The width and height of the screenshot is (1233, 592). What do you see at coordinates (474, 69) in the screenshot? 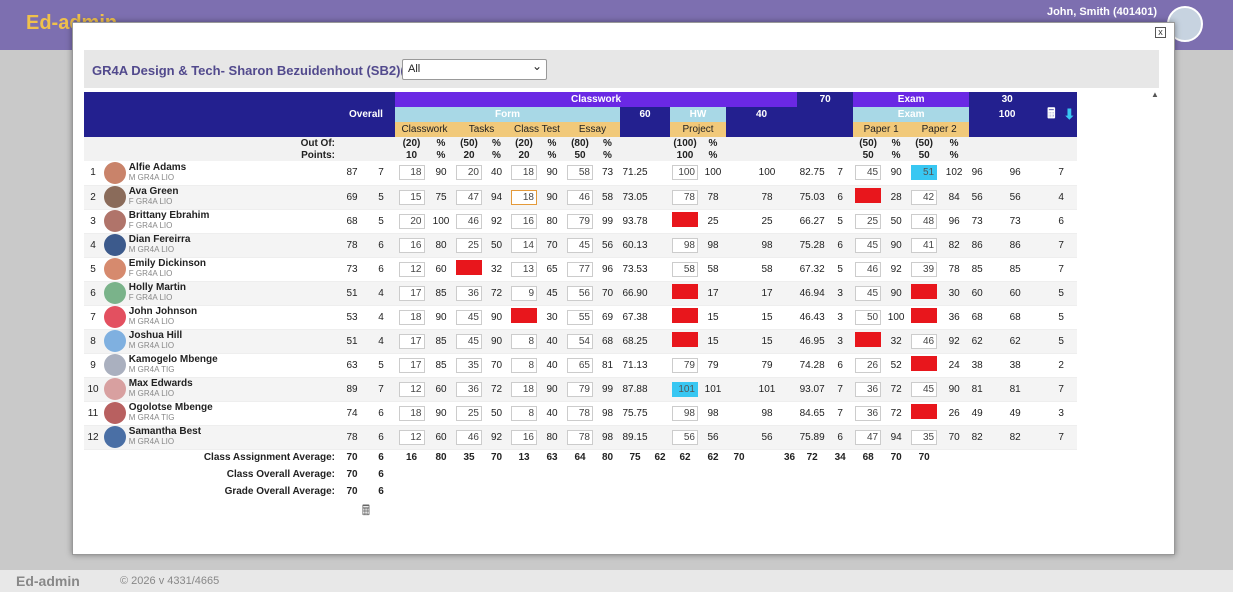
I see `filter-select: All` at bounding box center [474, 69].